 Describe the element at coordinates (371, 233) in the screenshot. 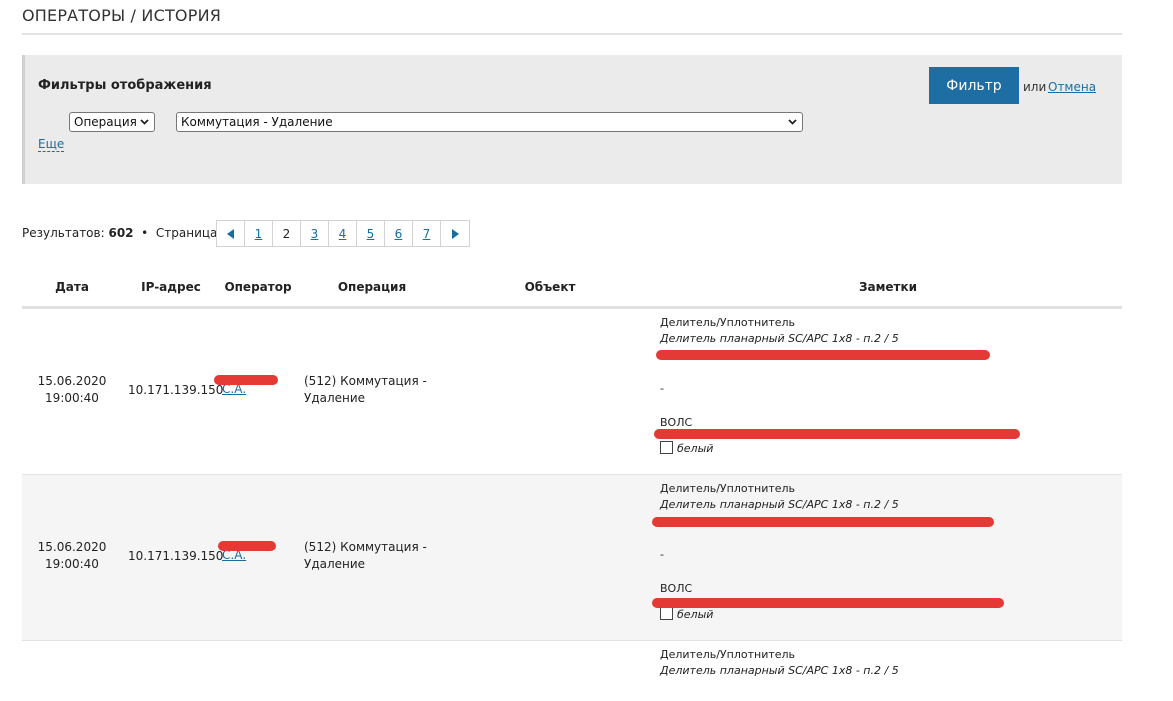

I see `page-link-5: 5` at that location.